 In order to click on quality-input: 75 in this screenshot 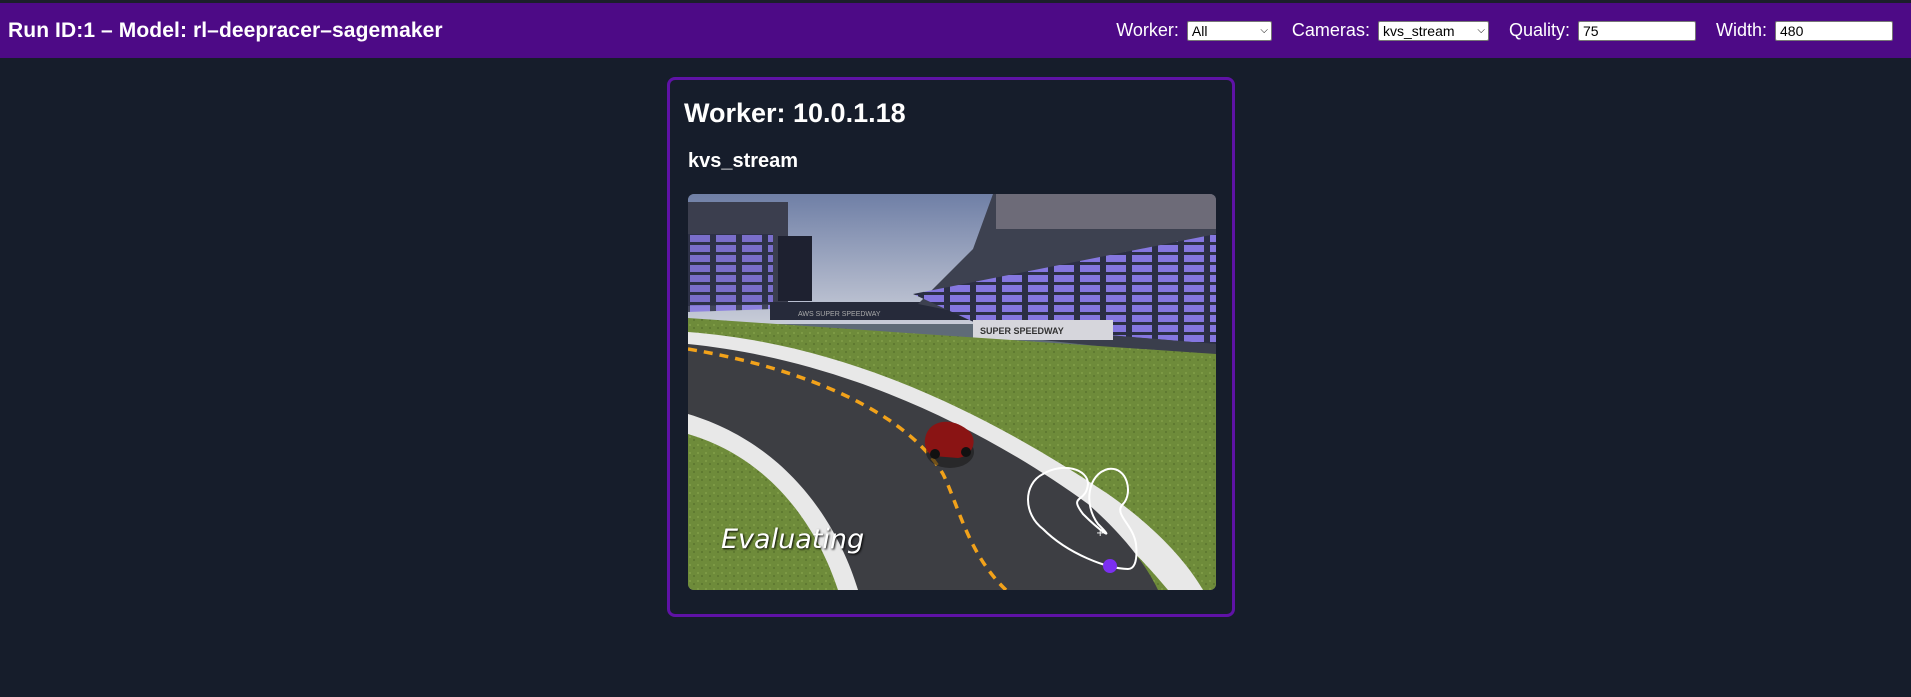, I will do `click(1636, 30)`.